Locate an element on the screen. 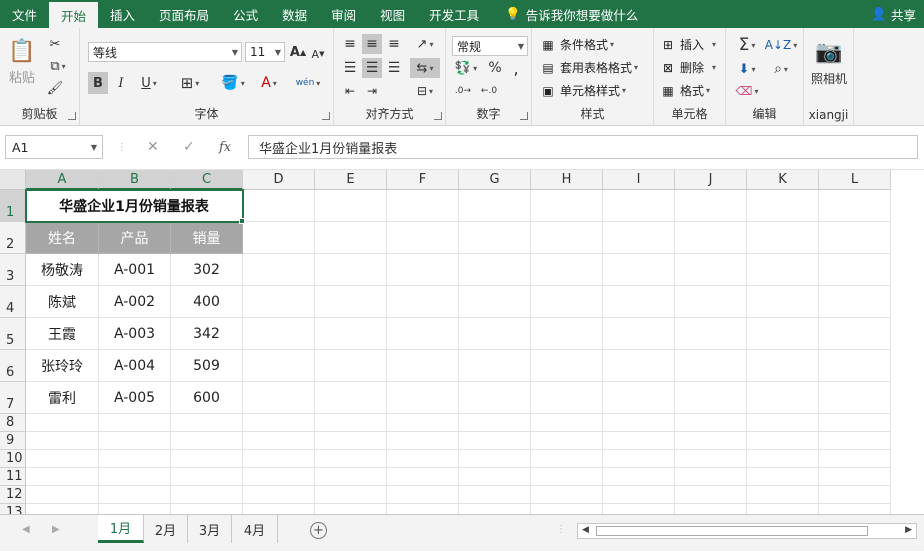 This screenshot has height=551, width=924. format-as-table-button: ▤ 套用表格格式 ▾ is located at coordinates (589, 67).